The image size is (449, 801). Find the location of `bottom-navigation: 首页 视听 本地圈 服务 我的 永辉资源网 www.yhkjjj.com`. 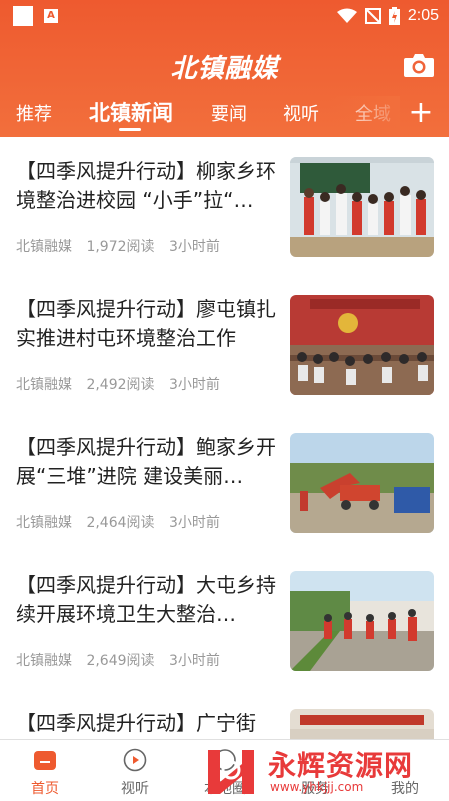

bottom-navigation: 首页 视听 本地圈 服务 我的 永辉资源网 www.yhkjjj.com is located at coordinates (224, 770).